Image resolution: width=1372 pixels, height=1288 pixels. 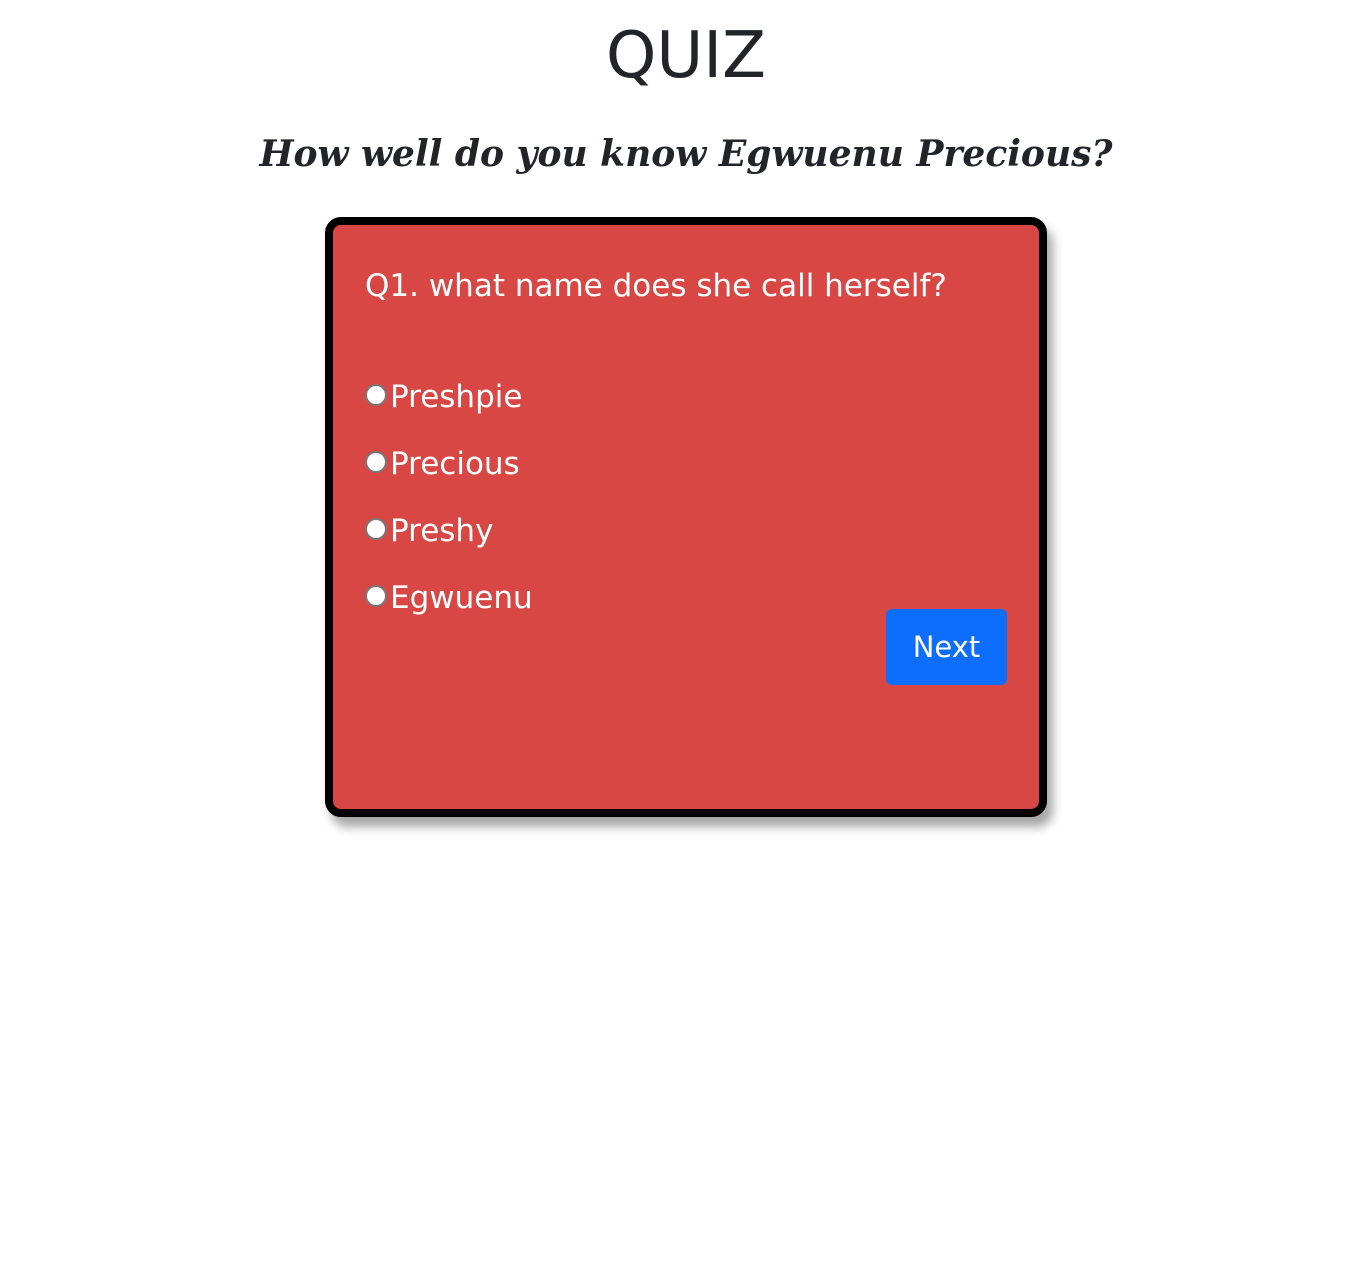 I want to click on option-preshy: Preshy, so click(x=449, y=530).